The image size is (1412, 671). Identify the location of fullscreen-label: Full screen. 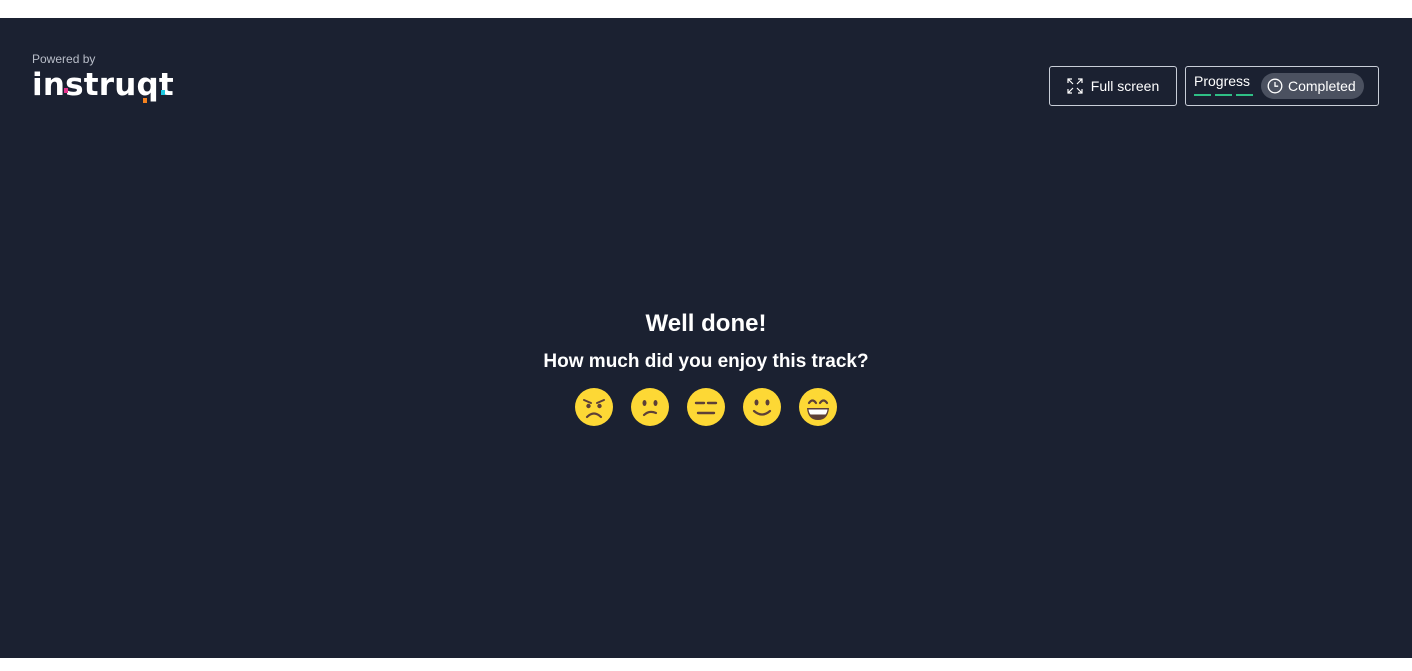
(1125, 86).